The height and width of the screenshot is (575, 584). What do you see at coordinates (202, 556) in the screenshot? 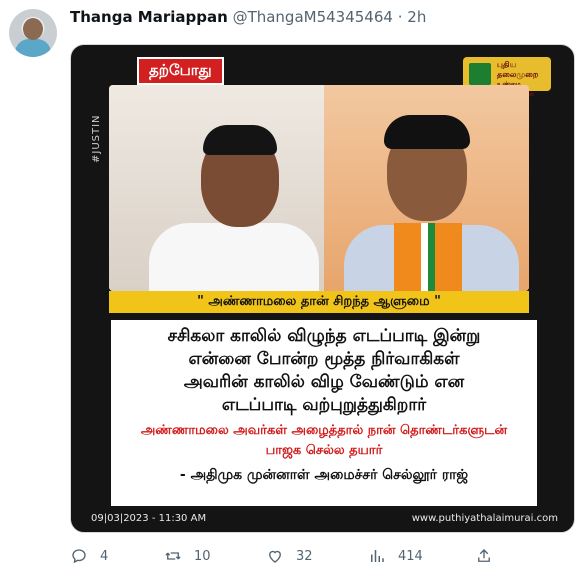
I see `retweet-count: 10` at bounding box center [202, 556].